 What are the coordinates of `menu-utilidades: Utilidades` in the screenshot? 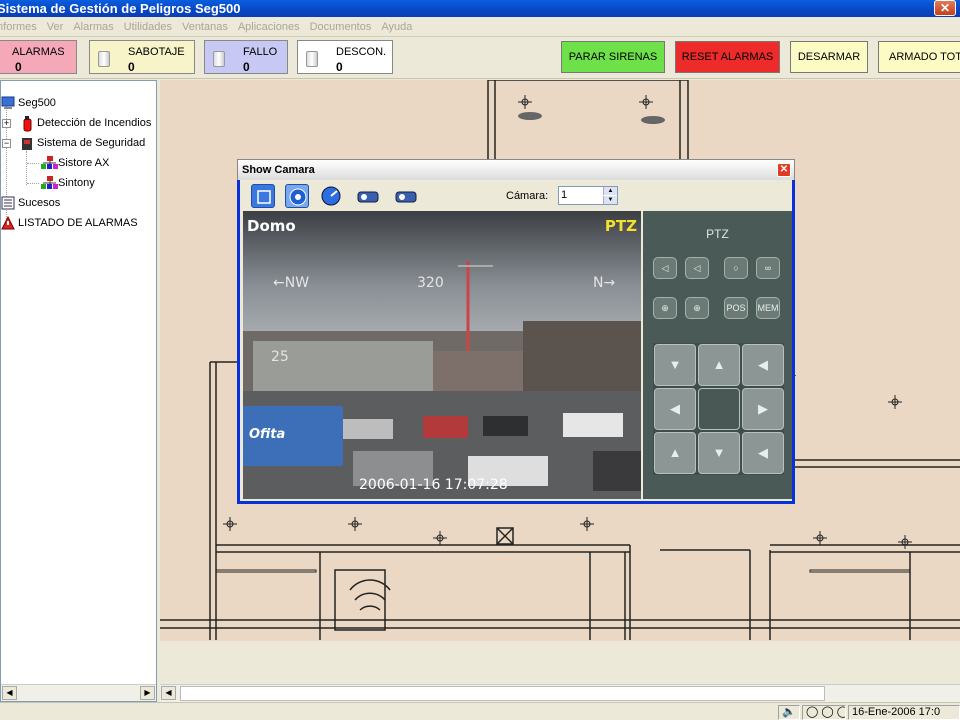 It's located at (148, 27).